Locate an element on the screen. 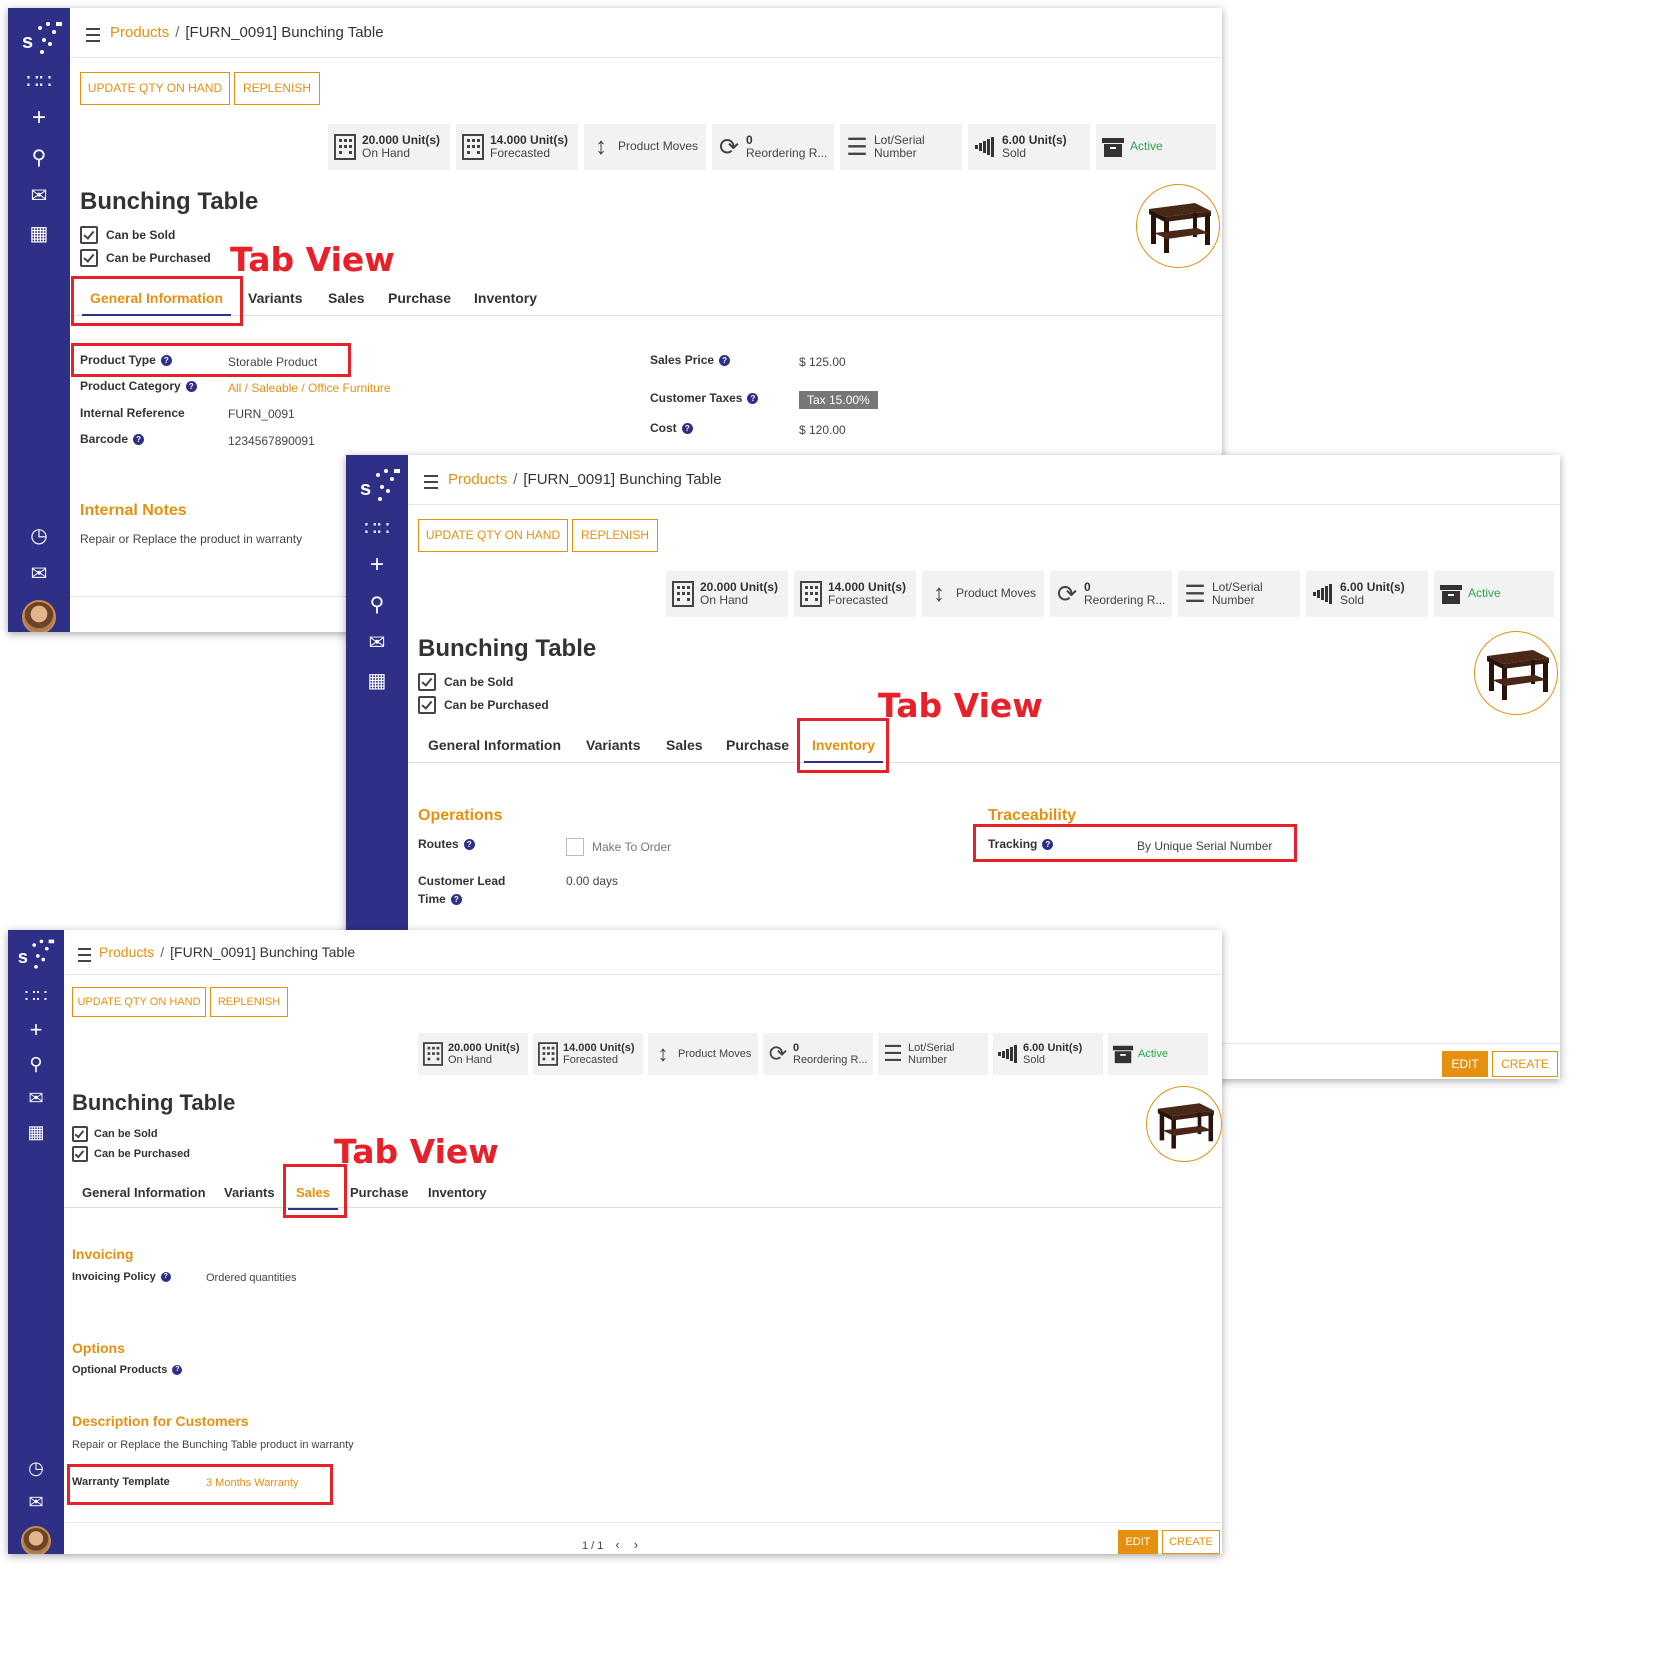 This screenshot has height=1654, width=1660. sales-price-value: $ 125.00 is located at coordinates (822, 362).